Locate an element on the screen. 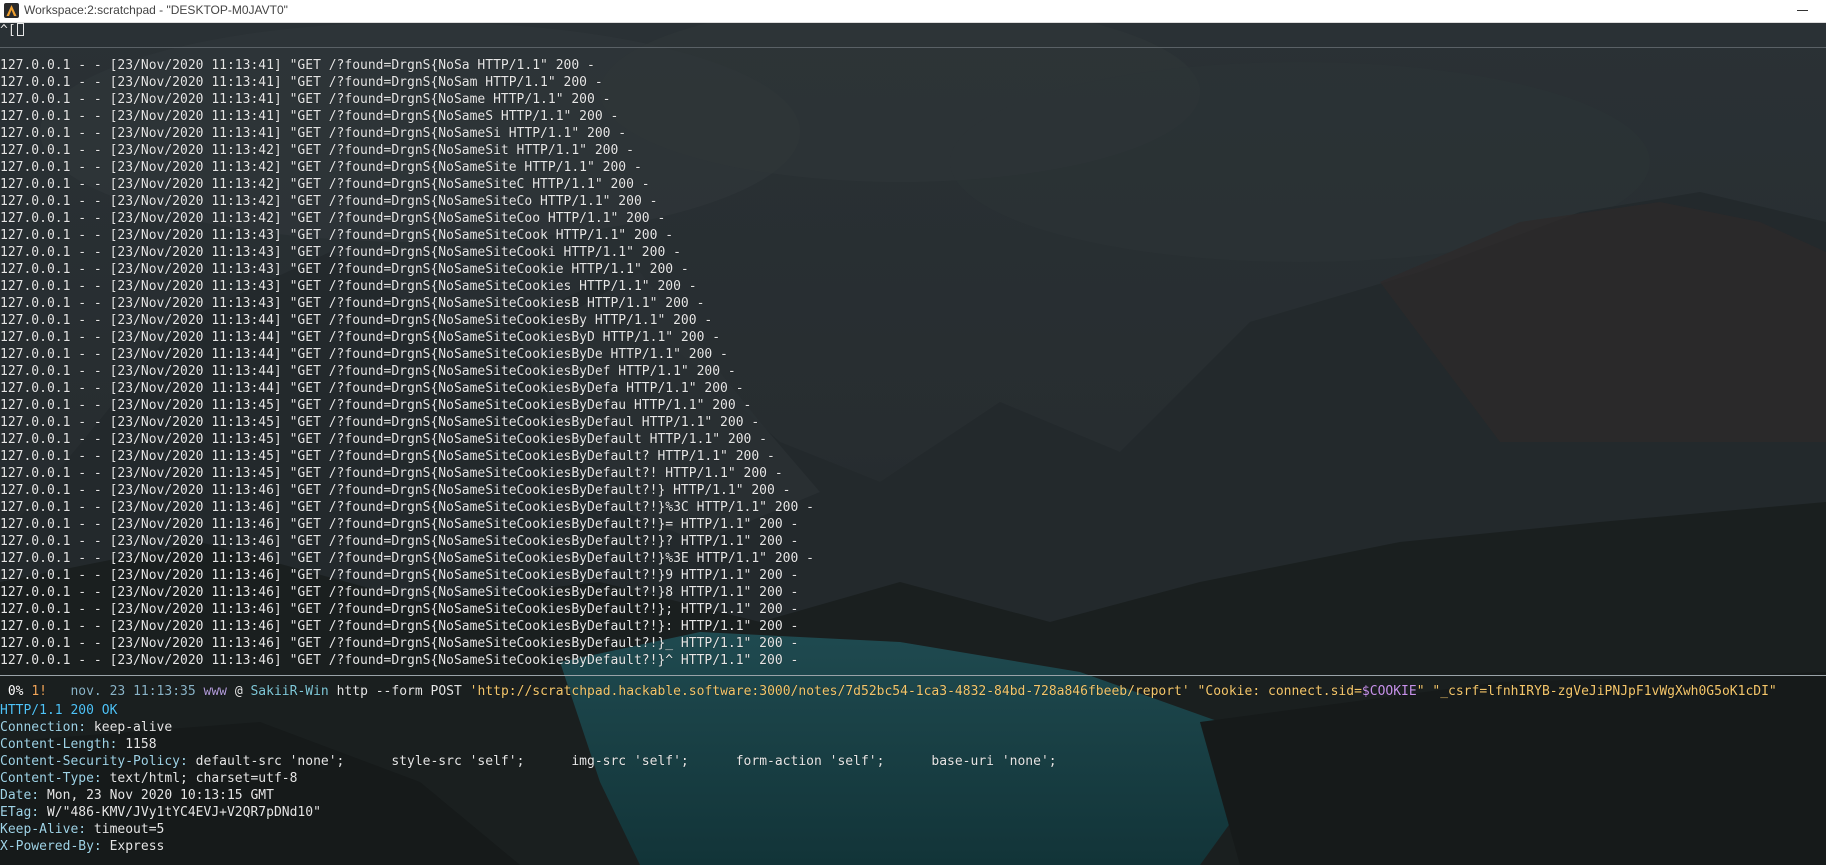  command-cookie-variable: $COOKIE is located at coordinates (1389, 691).